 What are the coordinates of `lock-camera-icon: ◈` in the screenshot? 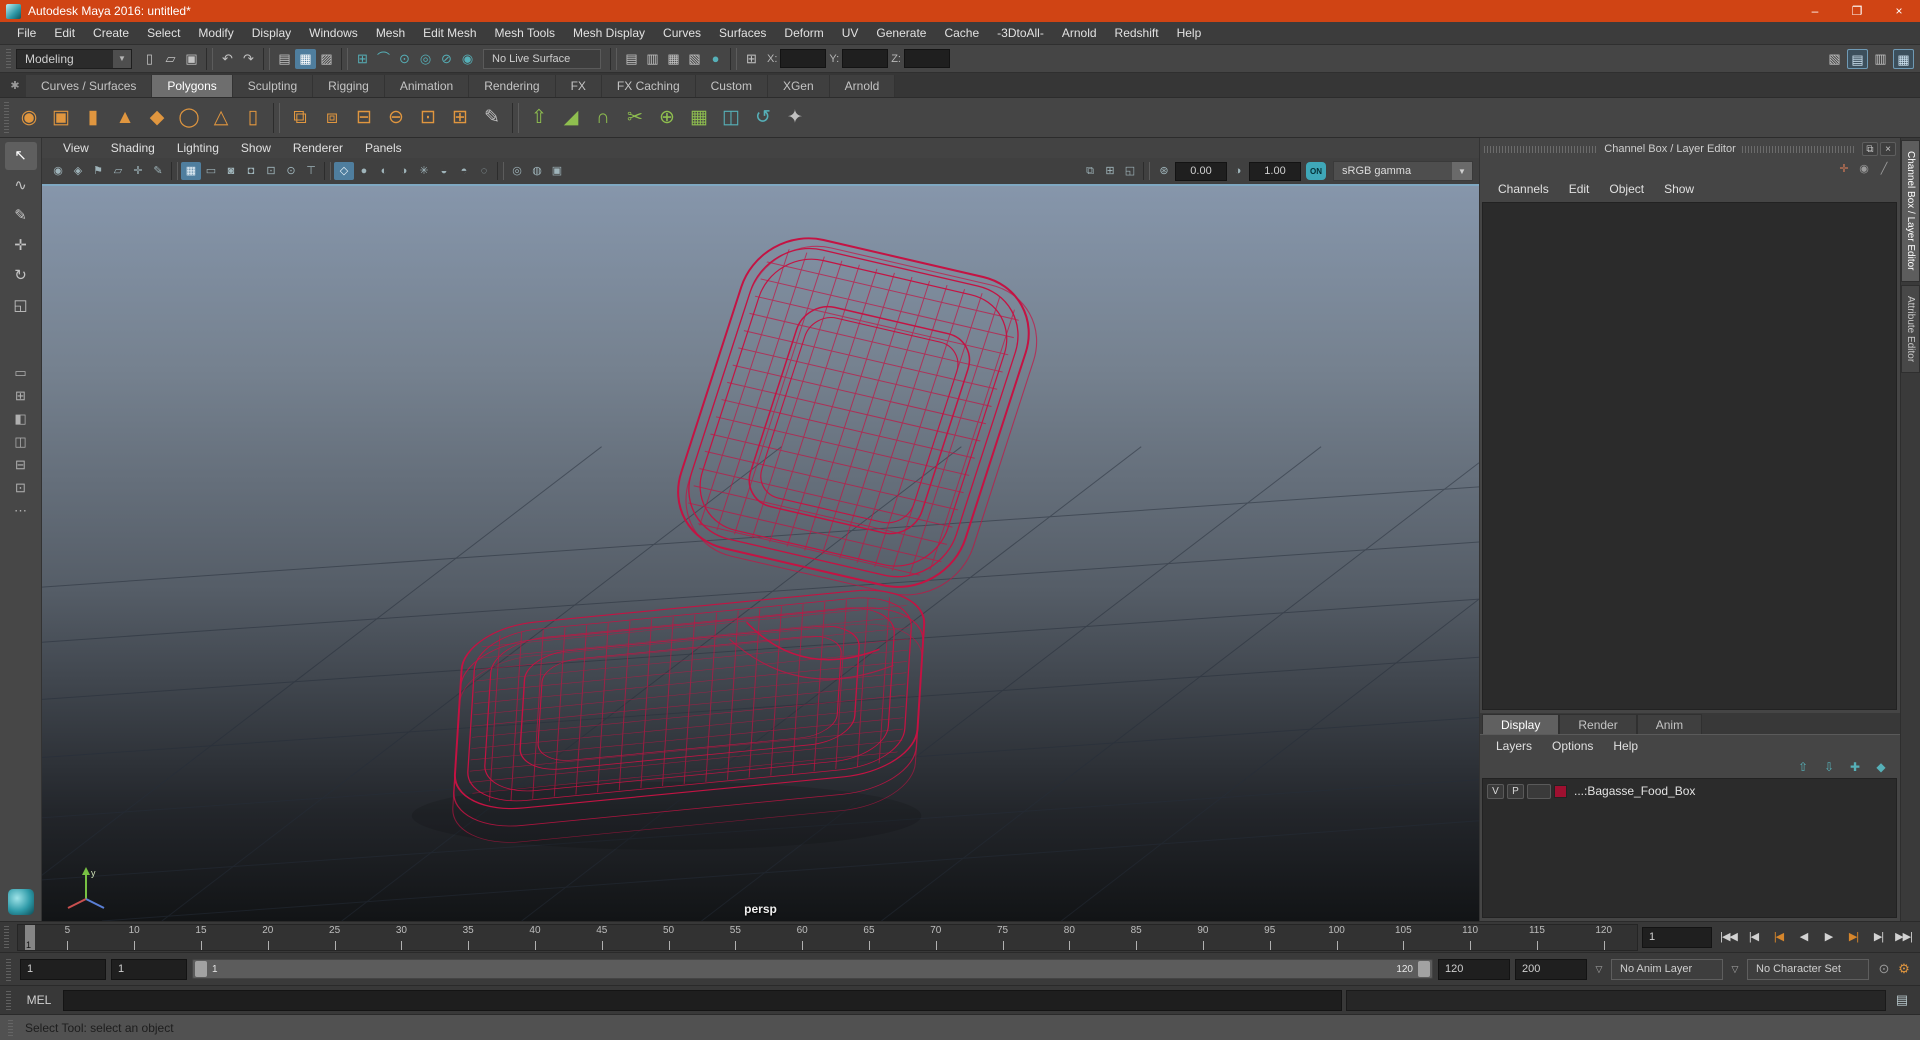 It's located at (78, 171).